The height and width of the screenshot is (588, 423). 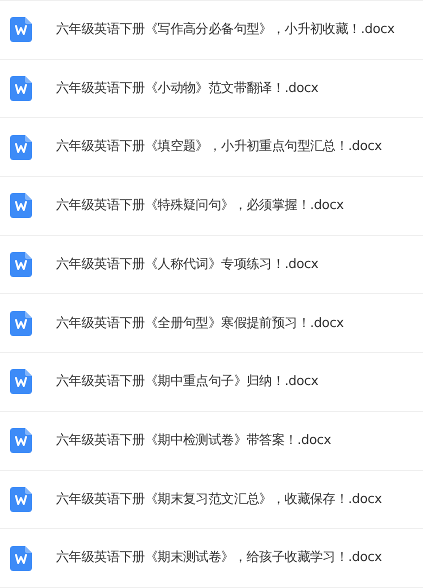 I want to click on file-row: 六年级英语下册《全册句型》寒假提前预习！.docx, so click(x=211, y=324).